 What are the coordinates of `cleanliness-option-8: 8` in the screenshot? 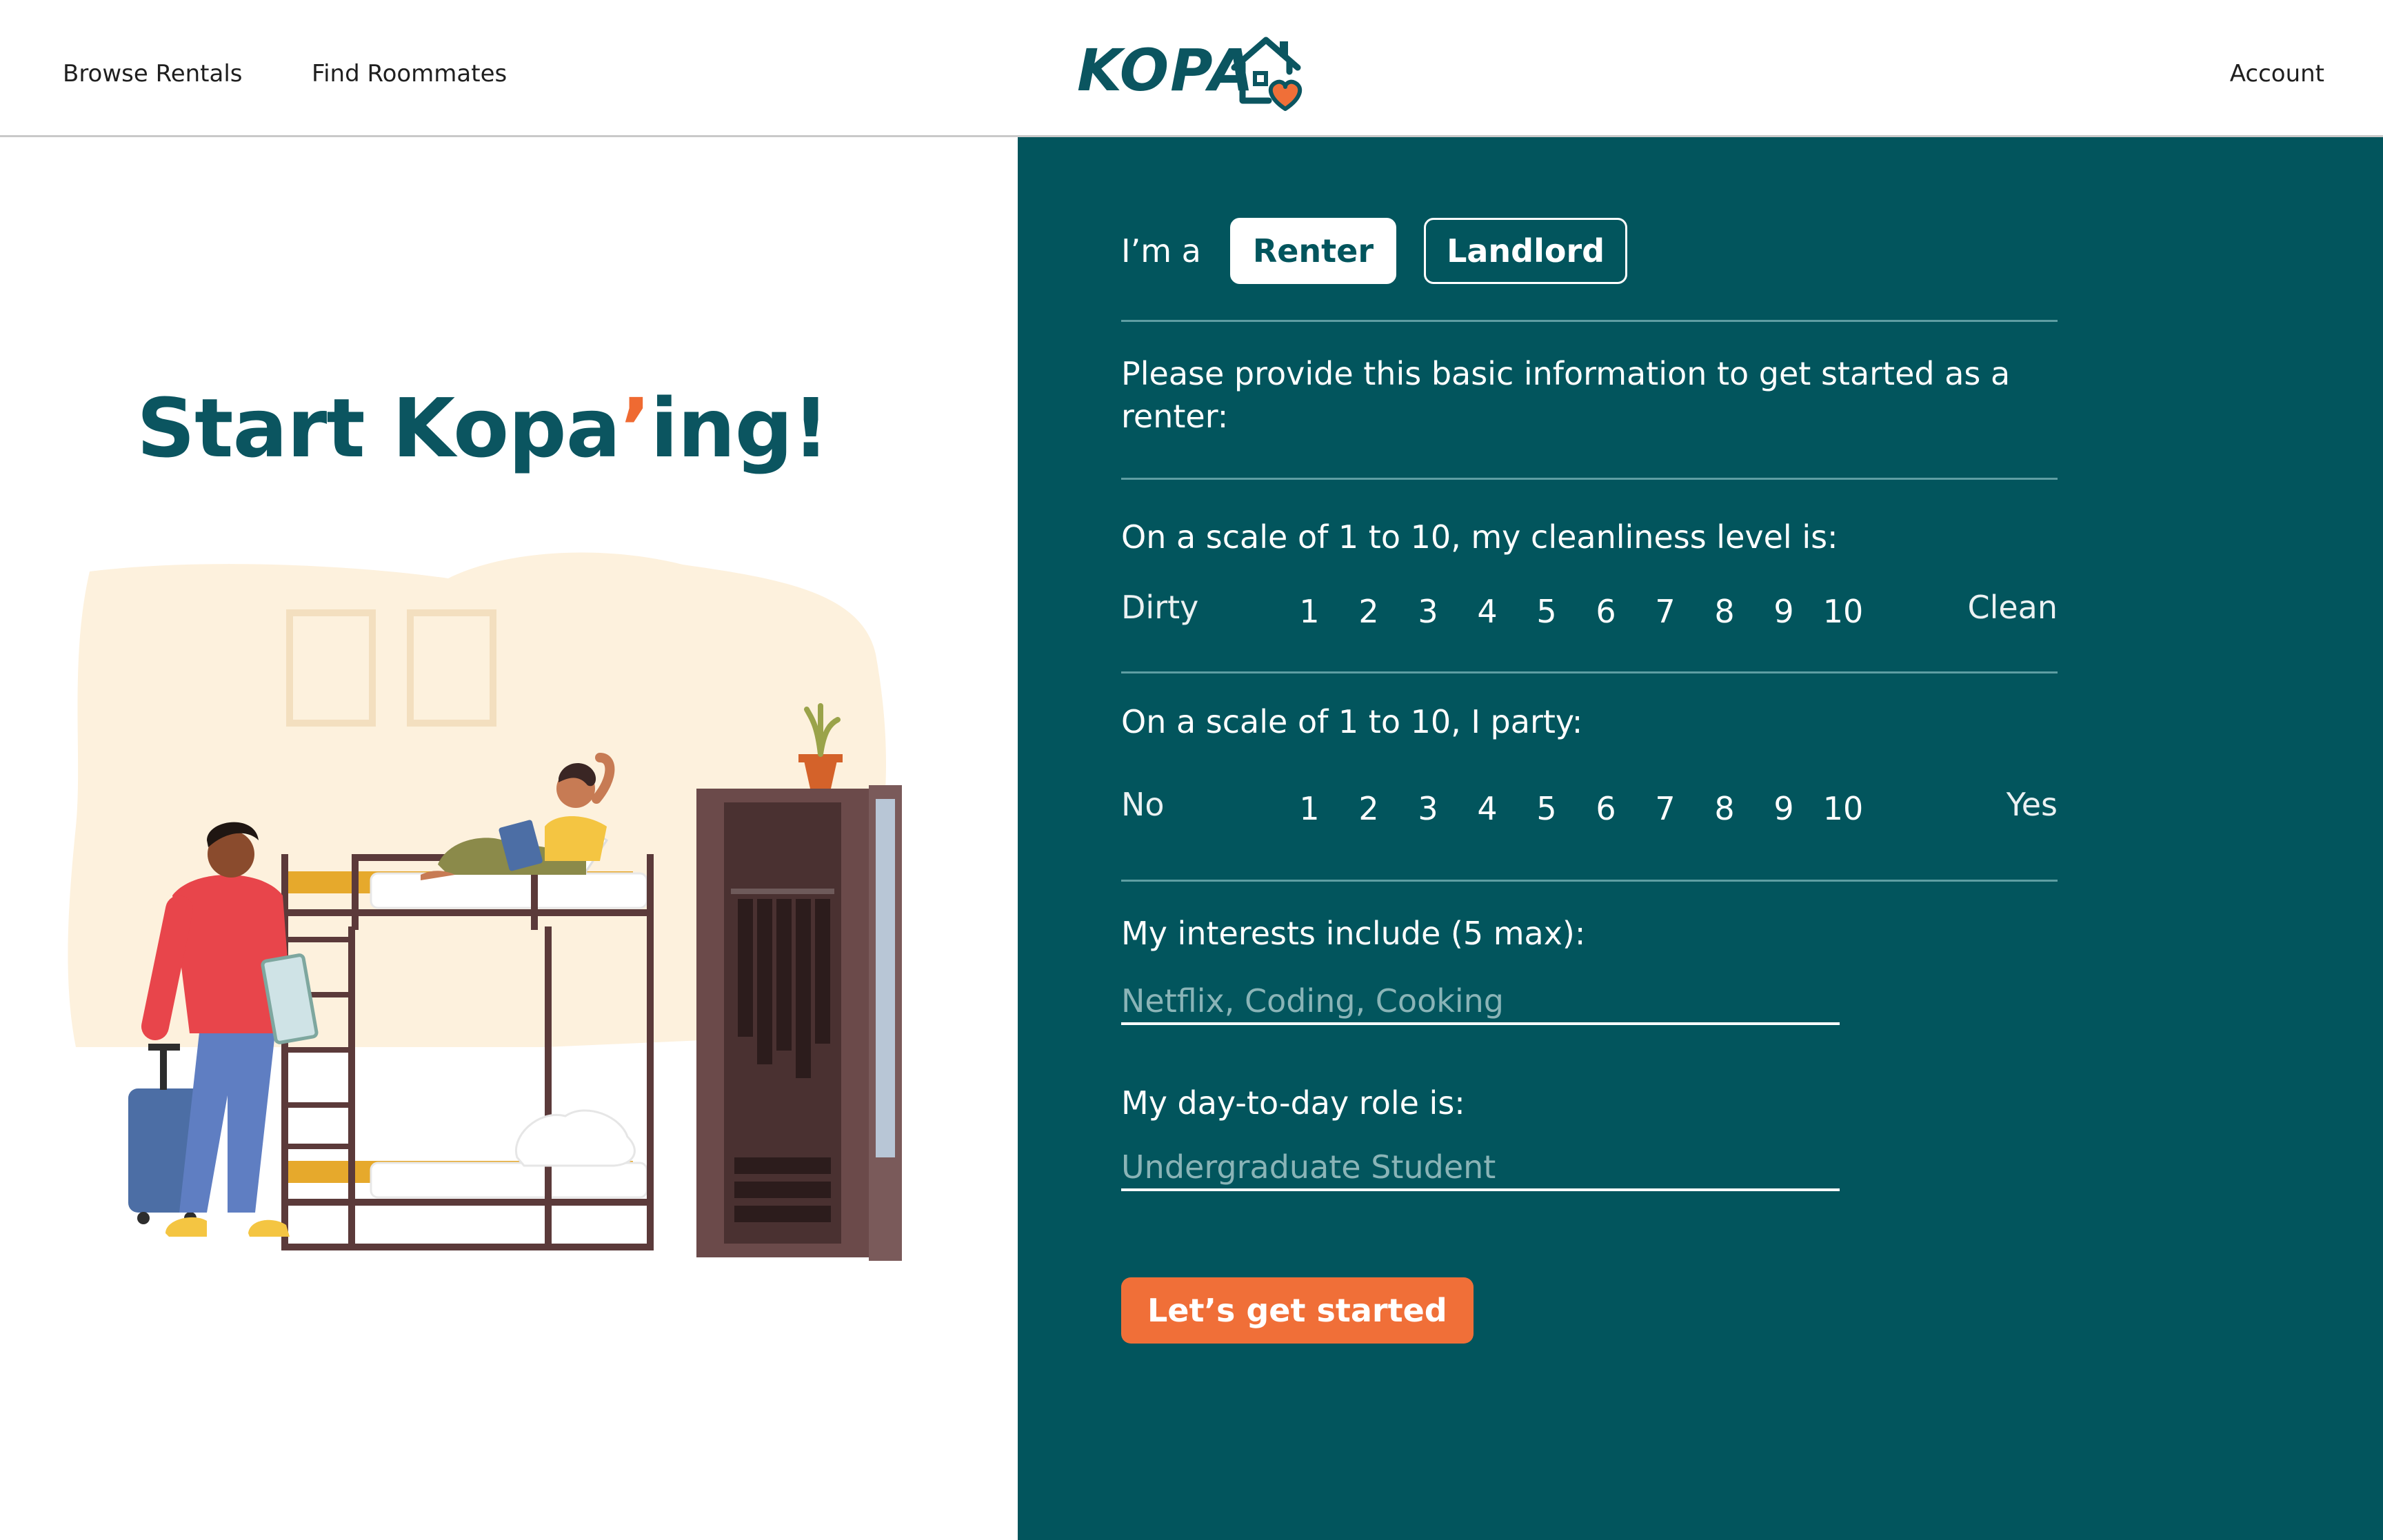 It's located at (1724, 612).